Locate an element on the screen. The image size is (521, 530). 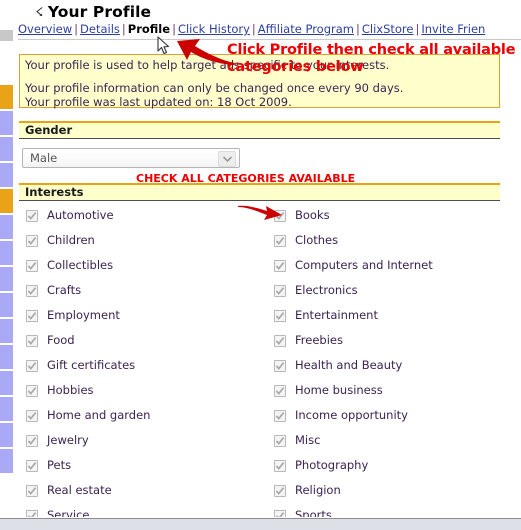
nav-item-affiliate-program: Affiliate Program is located at coordinates (306, 29).